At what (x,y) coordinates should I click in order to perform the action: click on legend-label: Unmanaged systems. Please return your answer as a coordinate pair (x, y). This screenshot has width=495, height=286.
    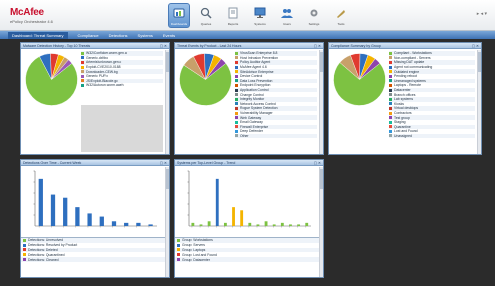
    Looking at the image, I should click on (410, 80).